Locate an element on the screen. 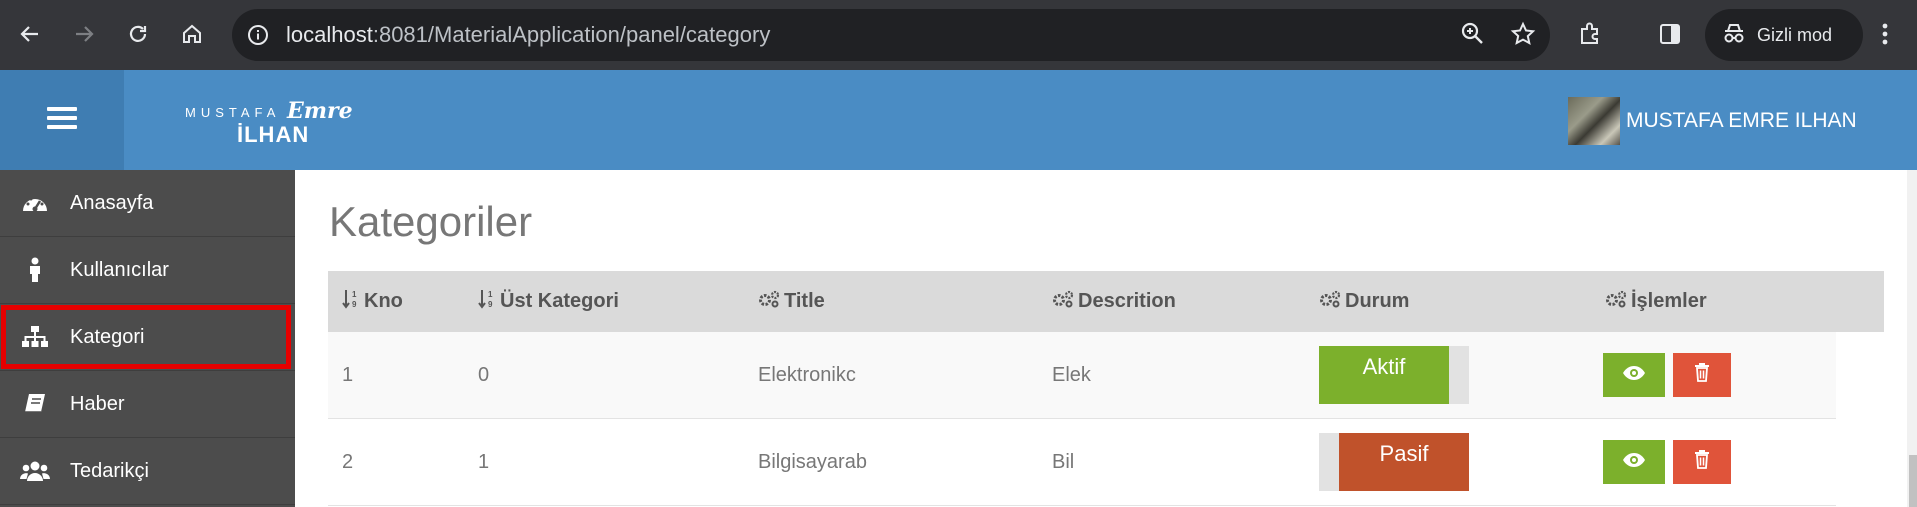 The image size is (1917, 507). side-panel-icon is located at coordinates (1670, 34).